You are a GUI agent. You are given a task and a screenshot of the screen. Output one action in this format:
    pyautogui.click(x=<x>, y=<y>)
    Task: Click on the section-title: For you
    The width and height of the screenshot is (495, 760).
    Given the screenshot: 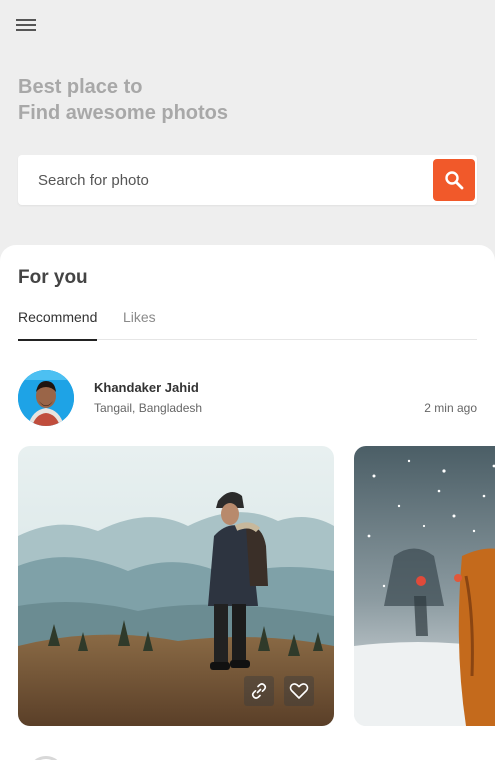 What is the action you would take?
    pyautogui.click(x=53, y=277)
    